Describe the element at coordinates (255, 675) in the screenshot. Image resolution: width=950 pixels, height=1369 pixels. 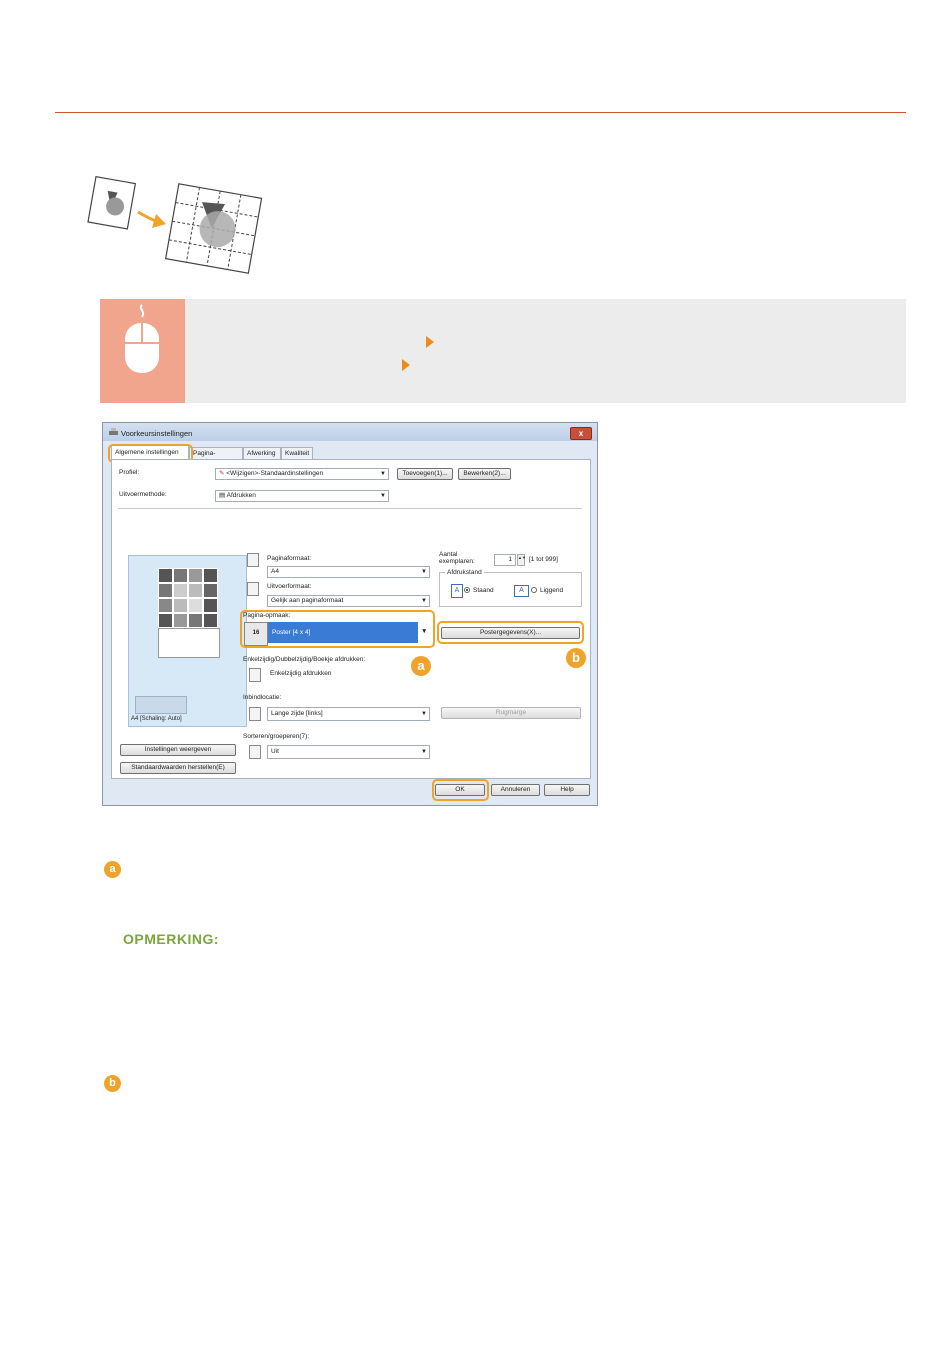
I see `single-sided-icon` at that location.